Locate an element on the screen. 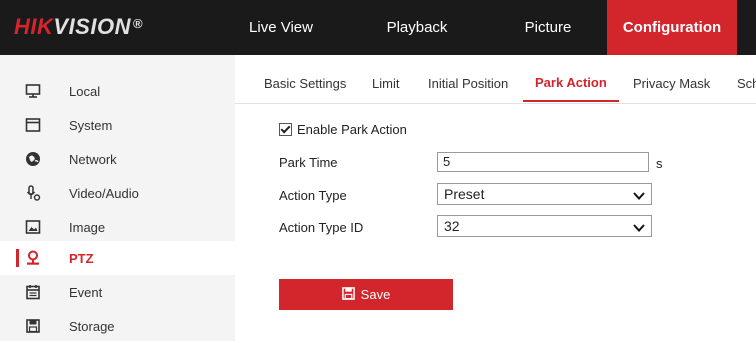  sidebar-item-local: Local is located at coordinates (117, 91).